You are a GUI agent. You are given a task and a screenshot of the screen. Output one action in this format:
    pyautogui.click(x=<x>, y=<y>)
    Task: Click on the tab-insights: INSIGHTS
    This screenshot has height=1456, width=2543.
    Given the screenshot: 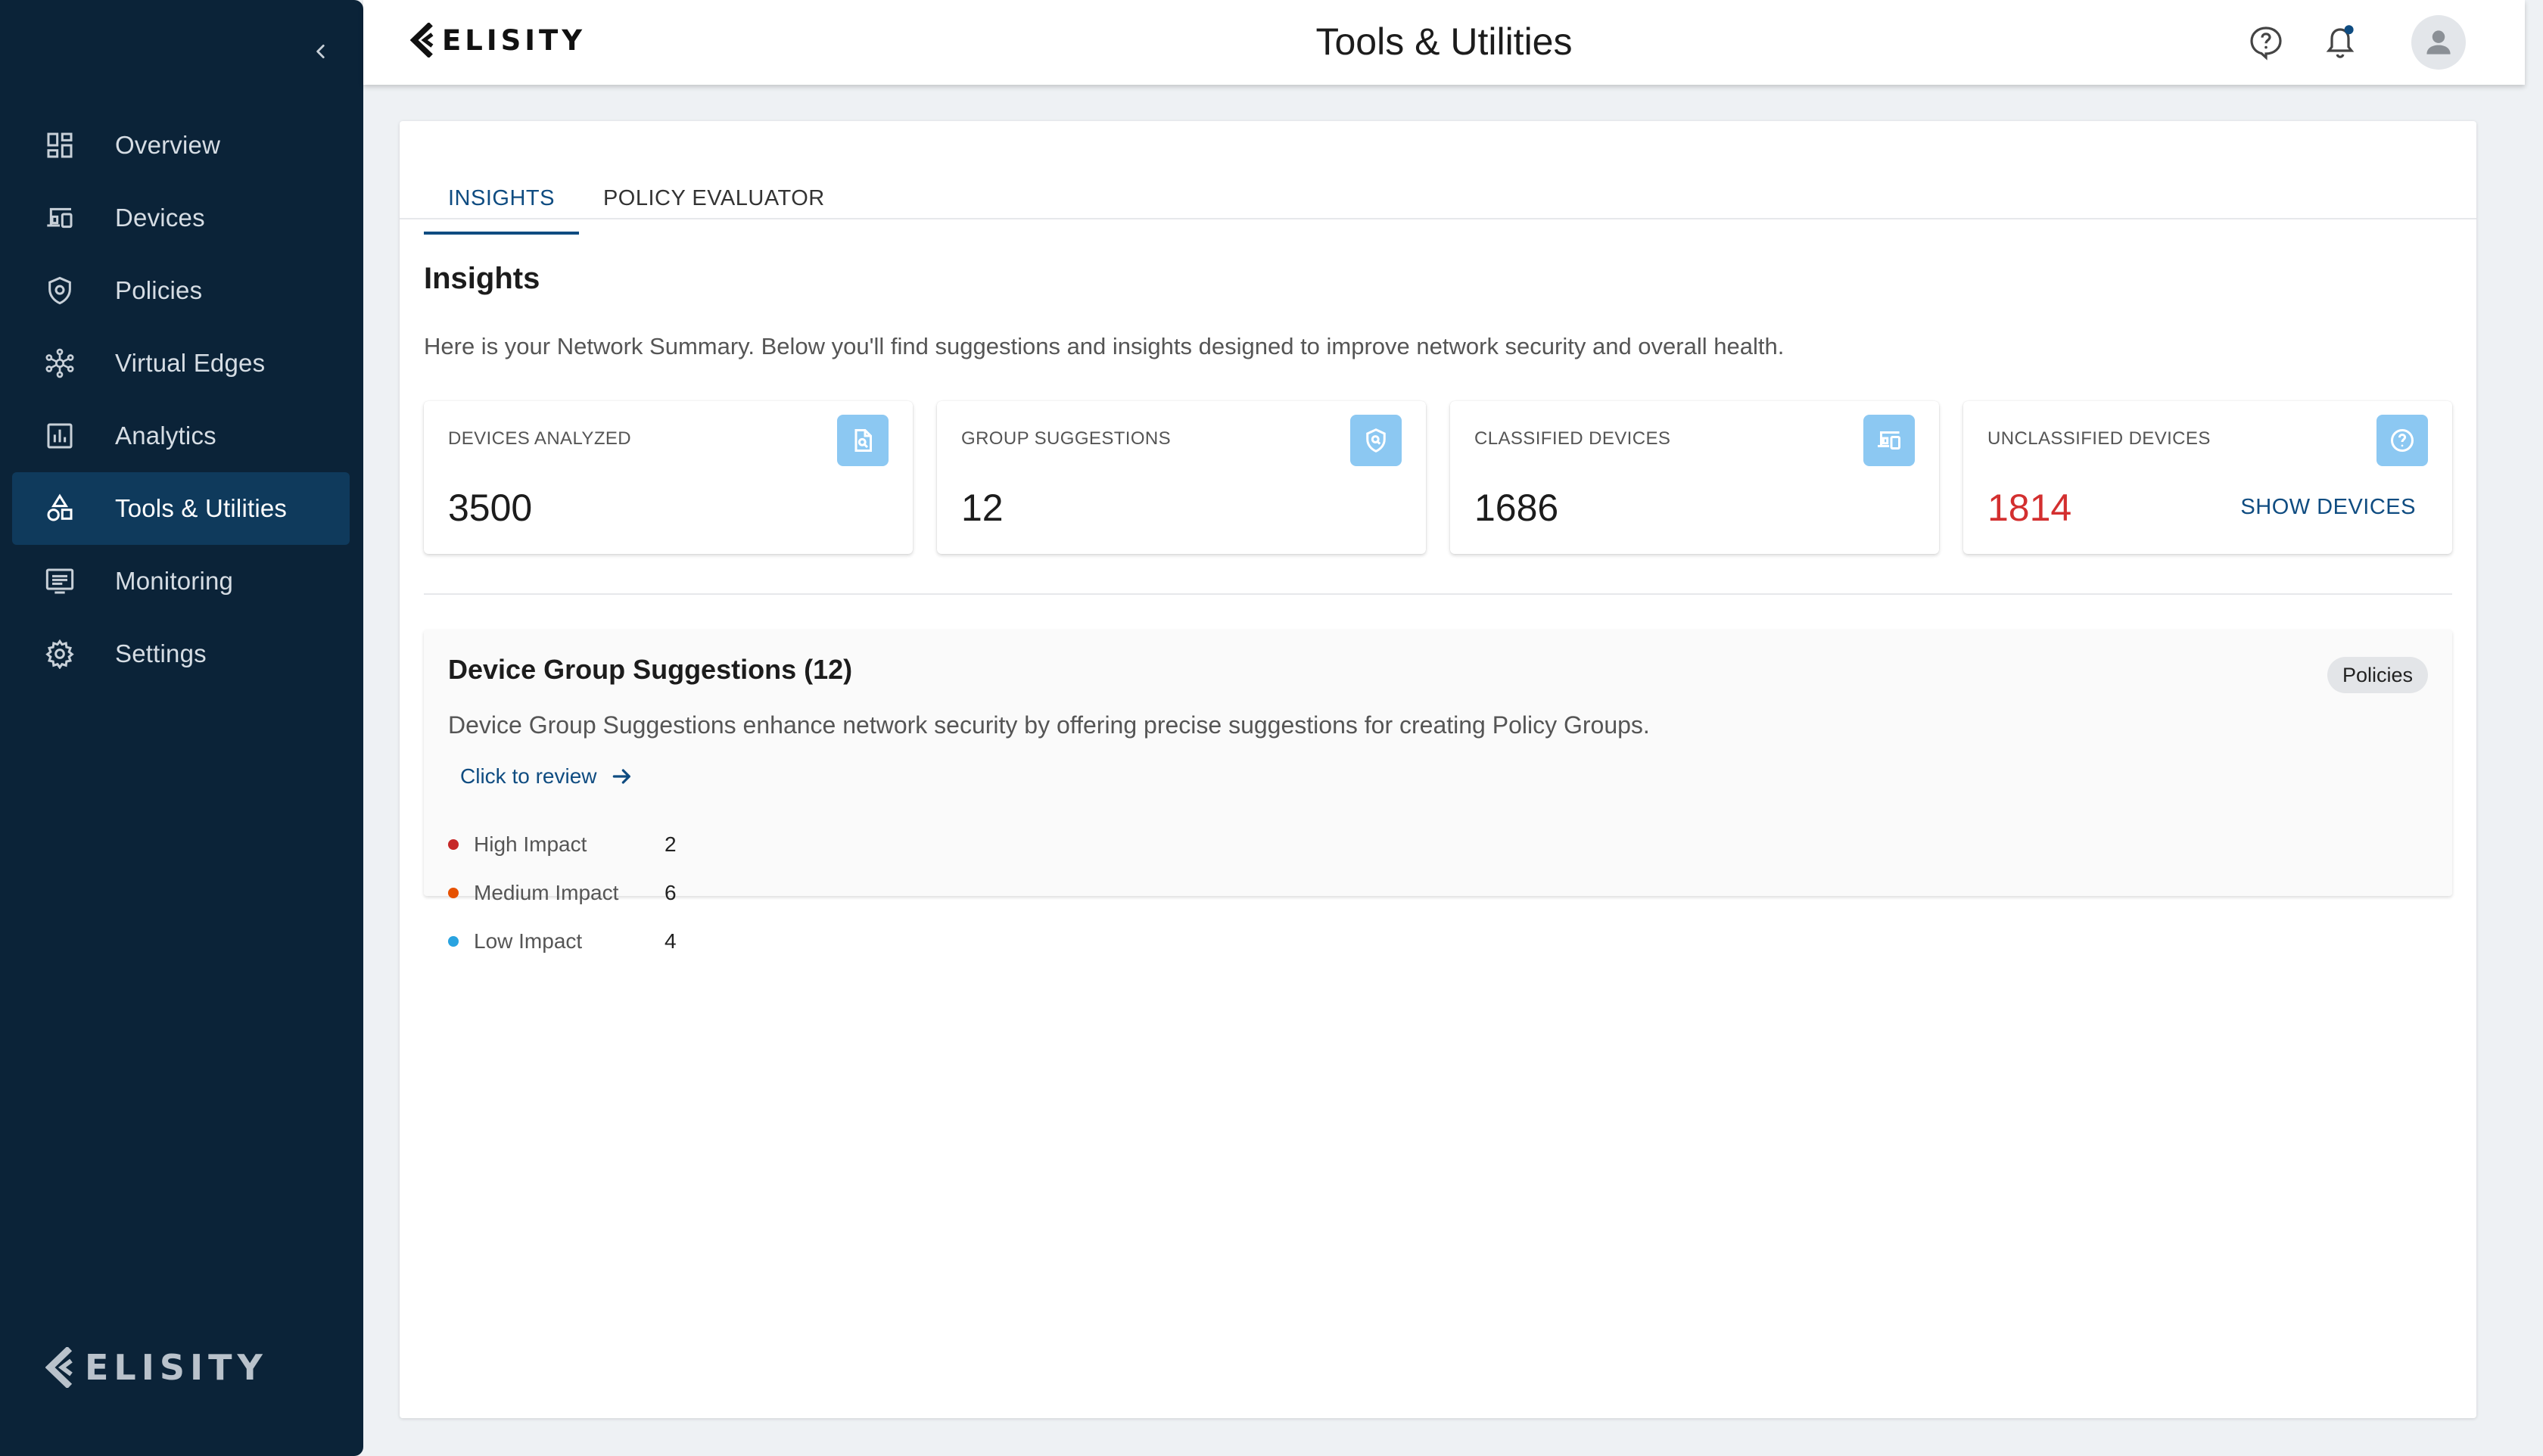 What is the action you would take?
    pyautogui.click(x=501, y=199)
    